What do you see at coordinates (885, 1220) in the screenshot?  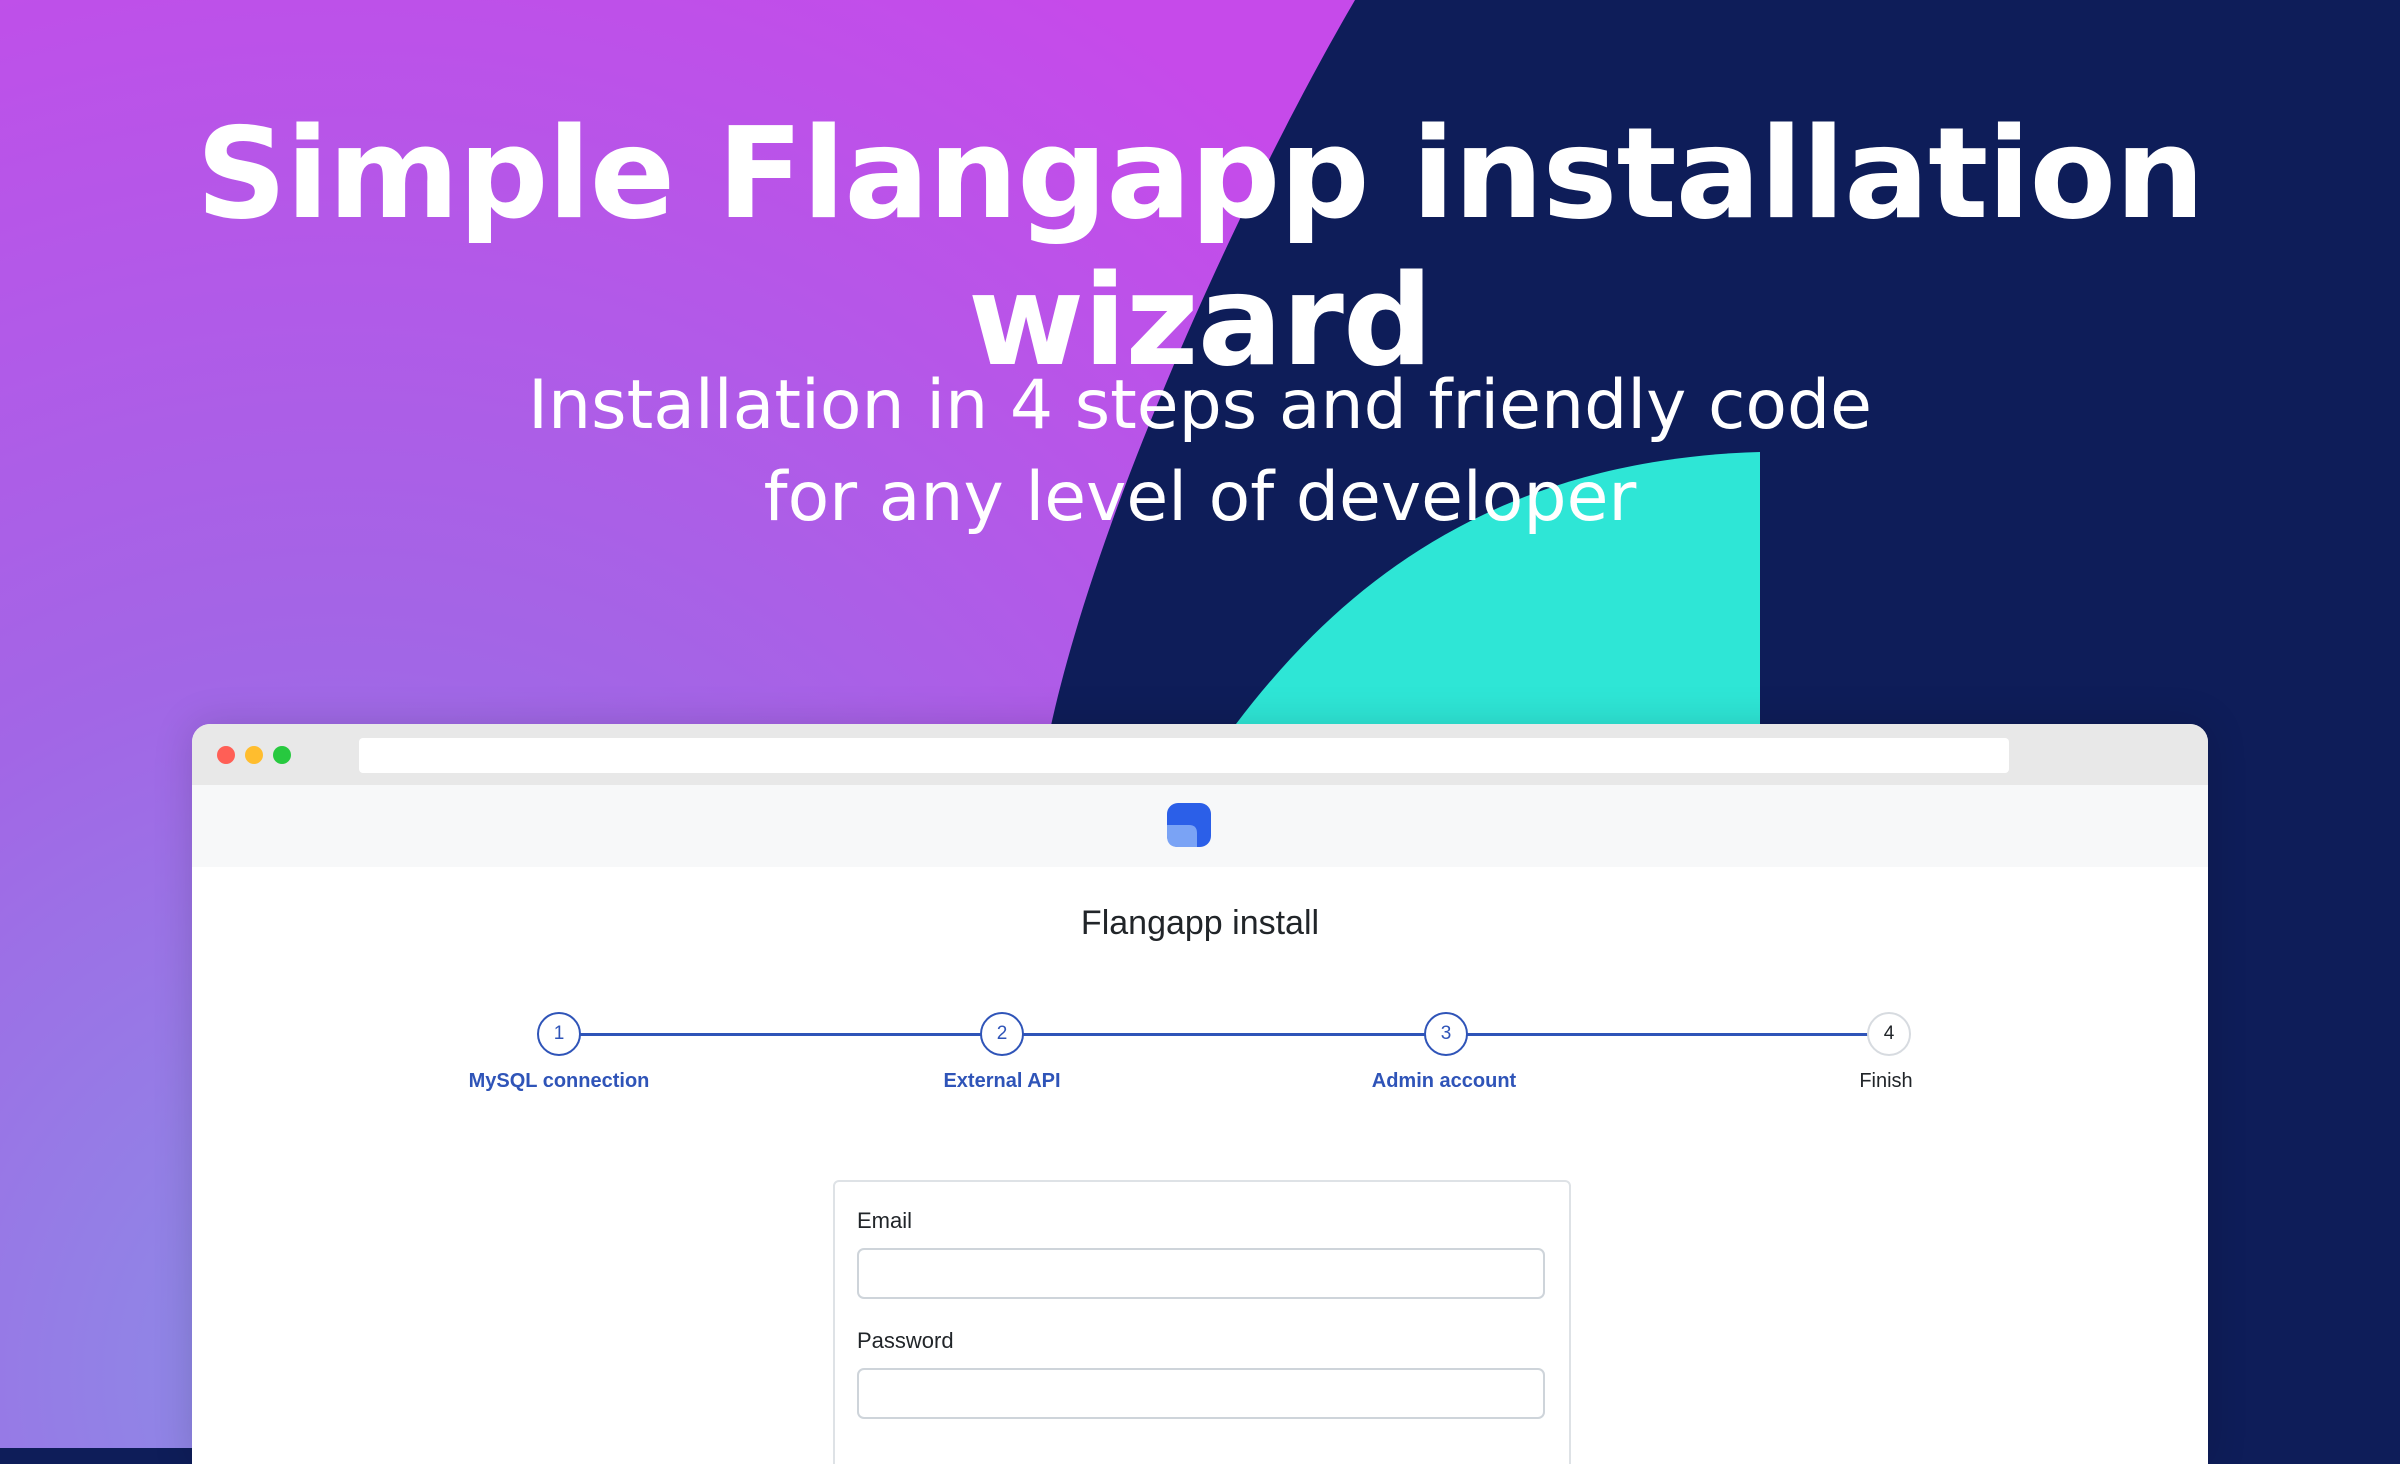 I see `email-label: Email` at bounding box center [885, 1220].